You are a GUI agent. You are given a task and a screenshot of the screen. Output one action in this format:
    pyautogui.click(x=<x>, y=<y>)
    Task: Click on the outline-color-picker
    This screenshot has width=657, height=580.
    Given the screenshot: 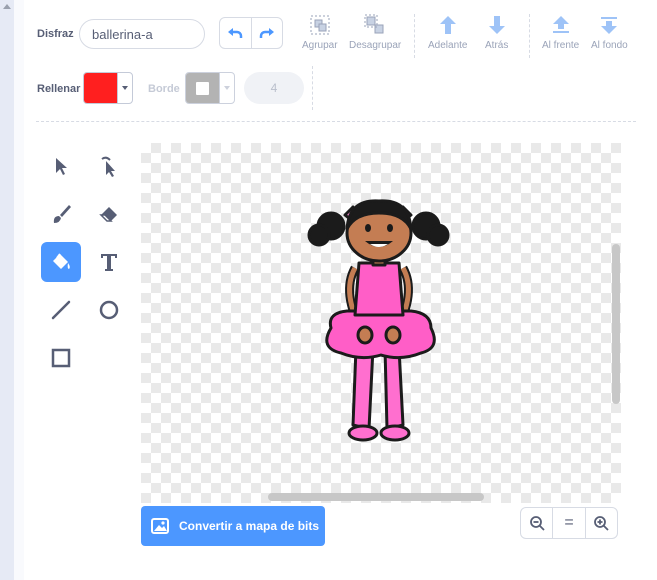 What is the action you would take?
    pyautogui.click(x=210, y=88)
    